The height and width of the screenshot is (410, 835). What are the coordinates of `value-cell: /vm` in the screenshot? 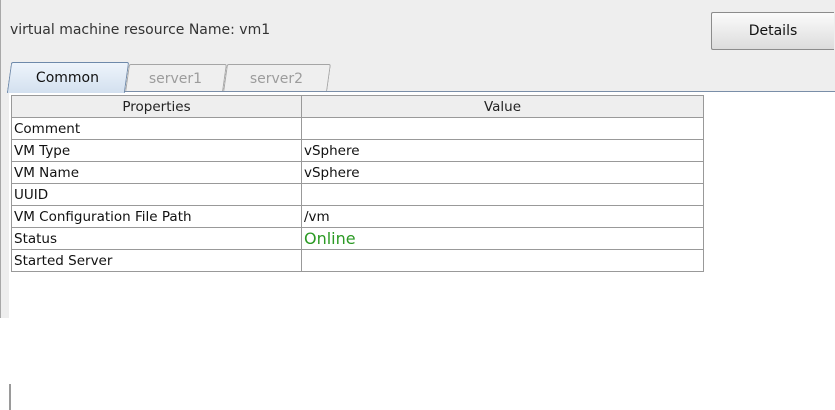 It's located at (502, 216).